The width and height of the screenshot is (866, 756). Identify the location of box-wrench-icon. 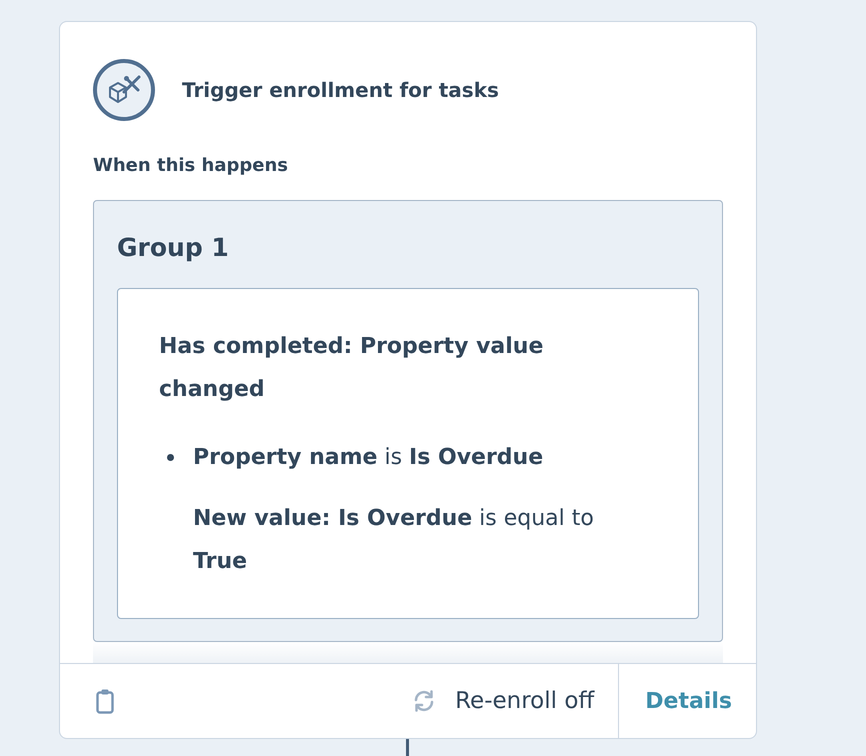
(124, 90).